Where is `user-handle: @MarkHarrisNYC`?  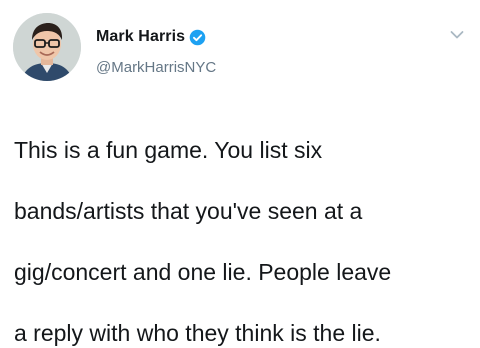 user-handle: @MarkHarrisNYC is located at coordinates (156, 67).